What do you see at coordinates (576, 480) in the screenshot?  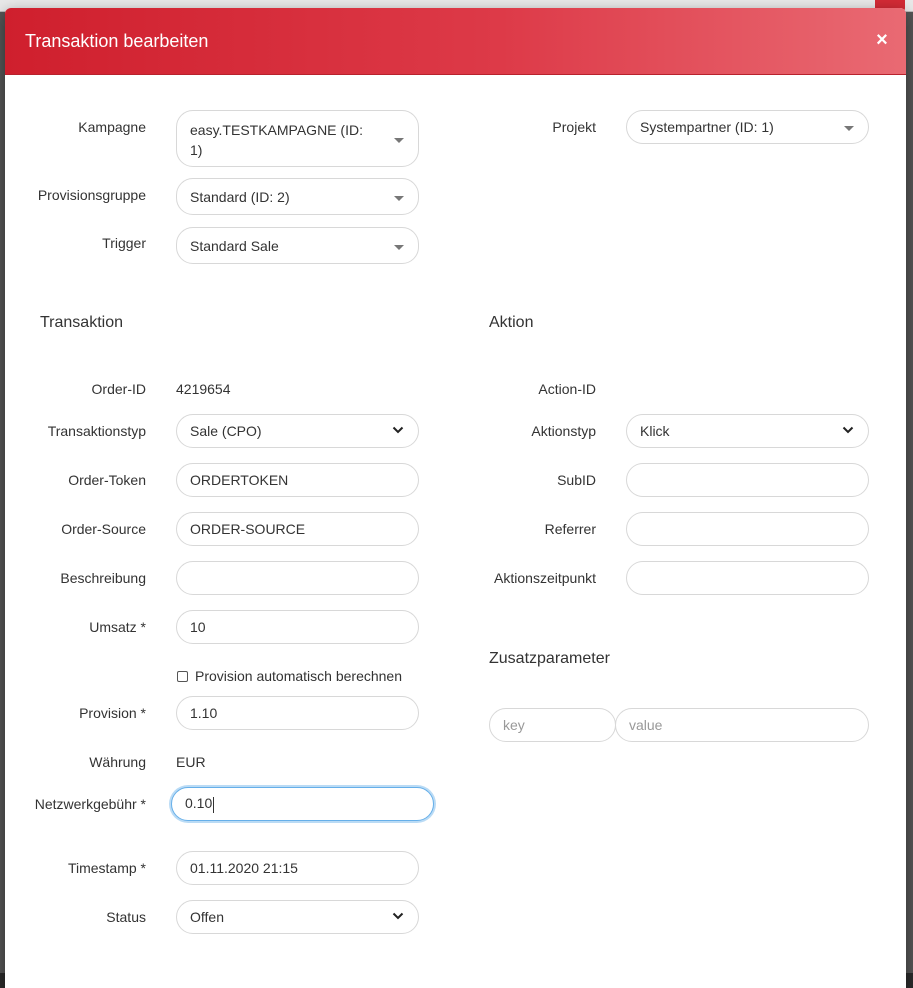 I see `subid-label: SubID` at bounding box center [576, 480].